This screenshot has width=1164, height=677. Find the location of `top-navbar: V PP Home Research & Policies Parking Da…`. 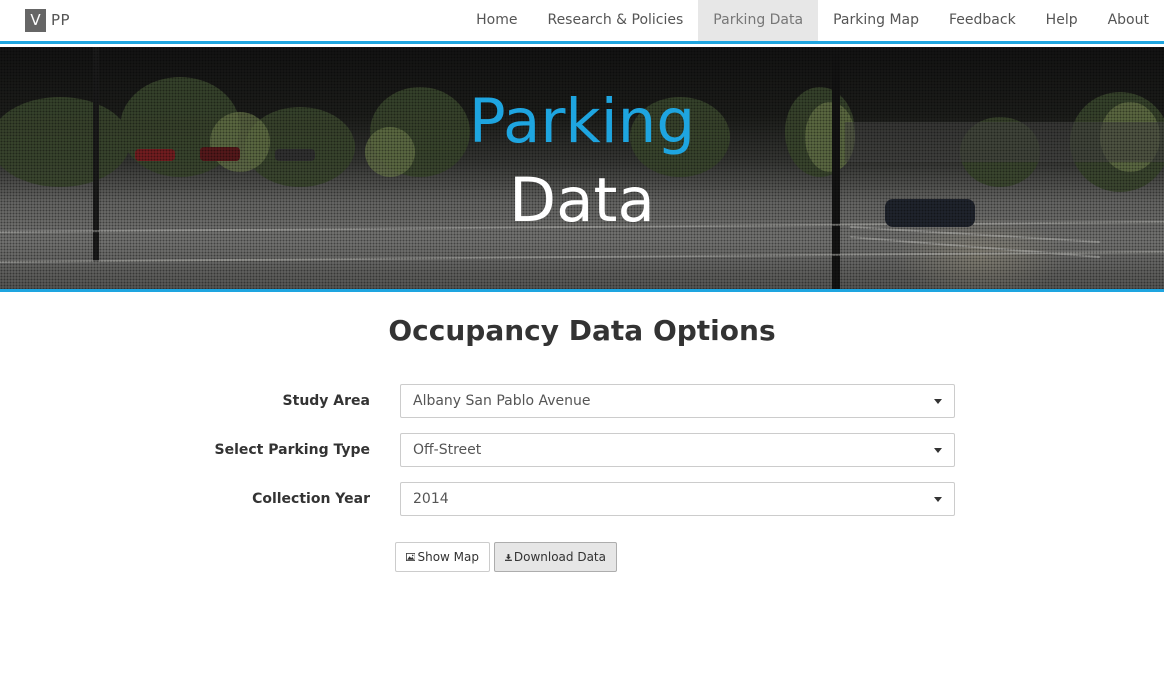

top-navbar: V PP Home Research & Policies Parking Da… is located at coordinates (582, 22).